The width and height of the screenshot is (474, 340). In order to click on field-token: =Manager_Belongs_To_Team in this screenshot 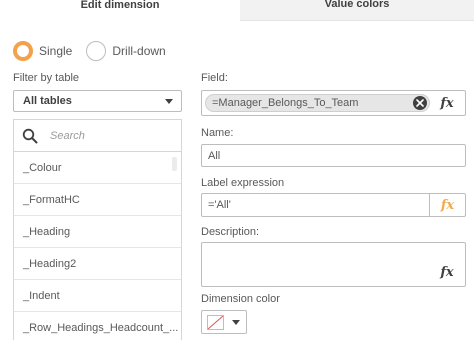, I will do `click(317, 103)`.